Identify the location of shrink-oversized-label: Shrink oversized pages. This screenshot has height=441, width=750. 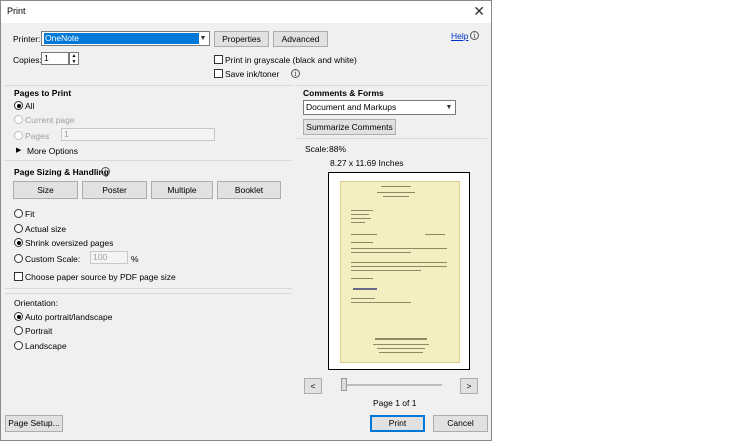
(69, 243).